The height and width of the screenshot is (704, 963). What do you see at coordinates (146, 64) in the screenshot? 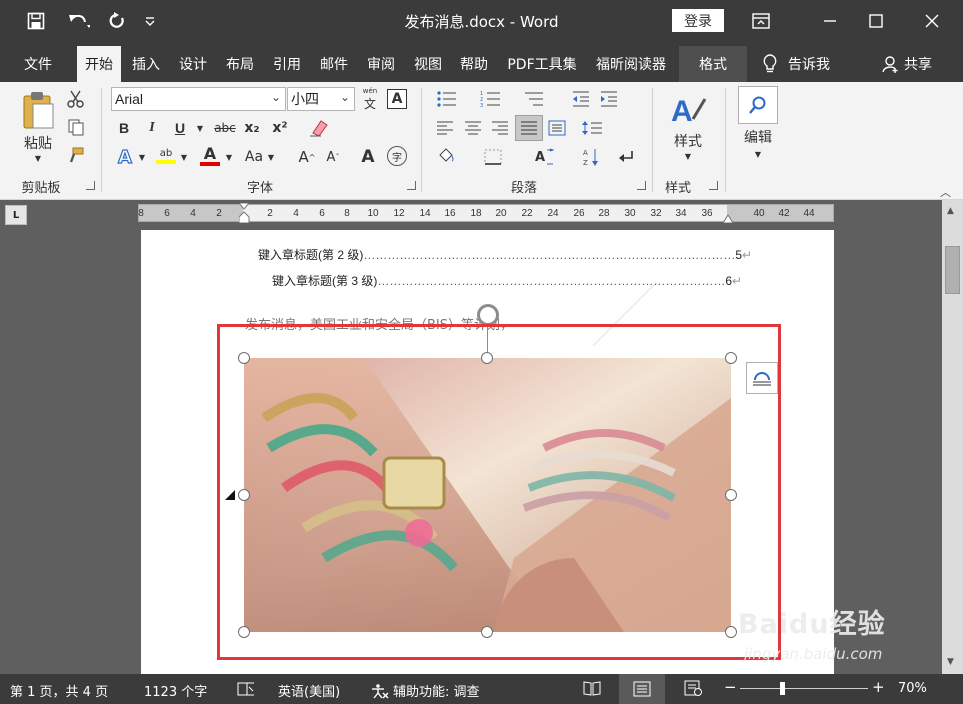
I see `tab-insert: 插入` at bounding box center [146, 64].